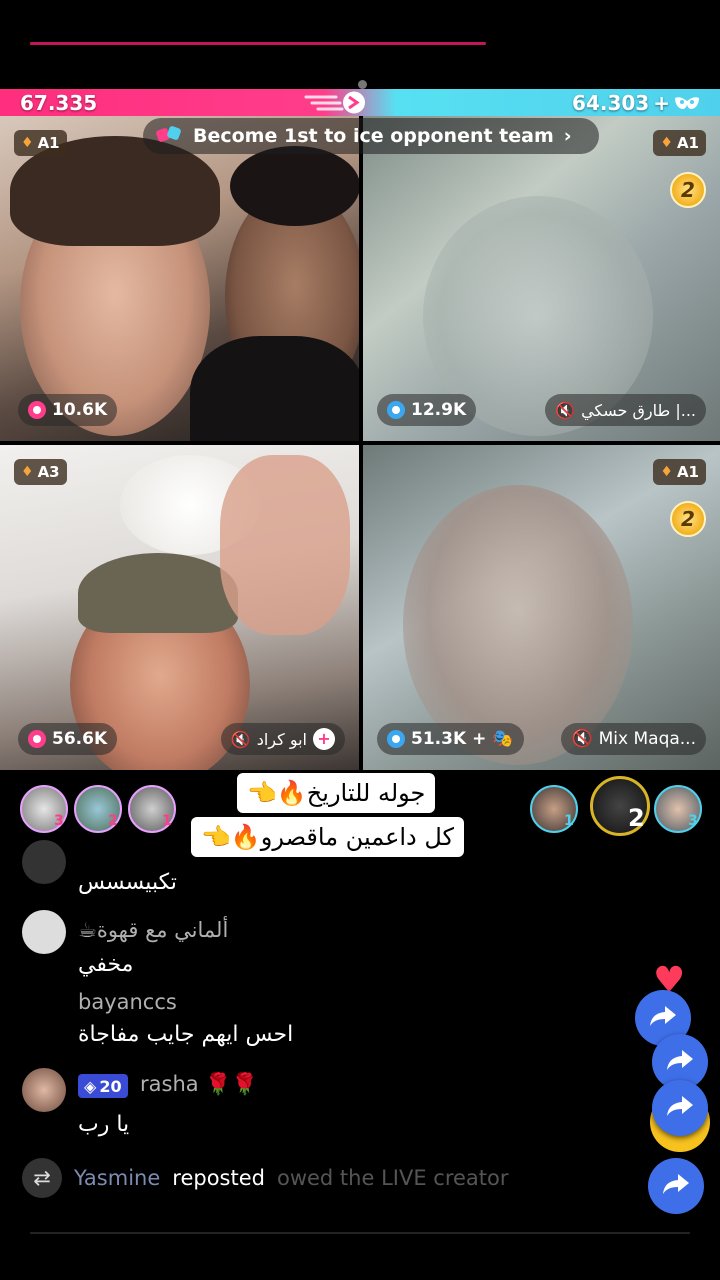  Describe the element at coordinates (199, 1084) in the screenshot. I see `comment-username: rasha 🌹🌹` at that location.